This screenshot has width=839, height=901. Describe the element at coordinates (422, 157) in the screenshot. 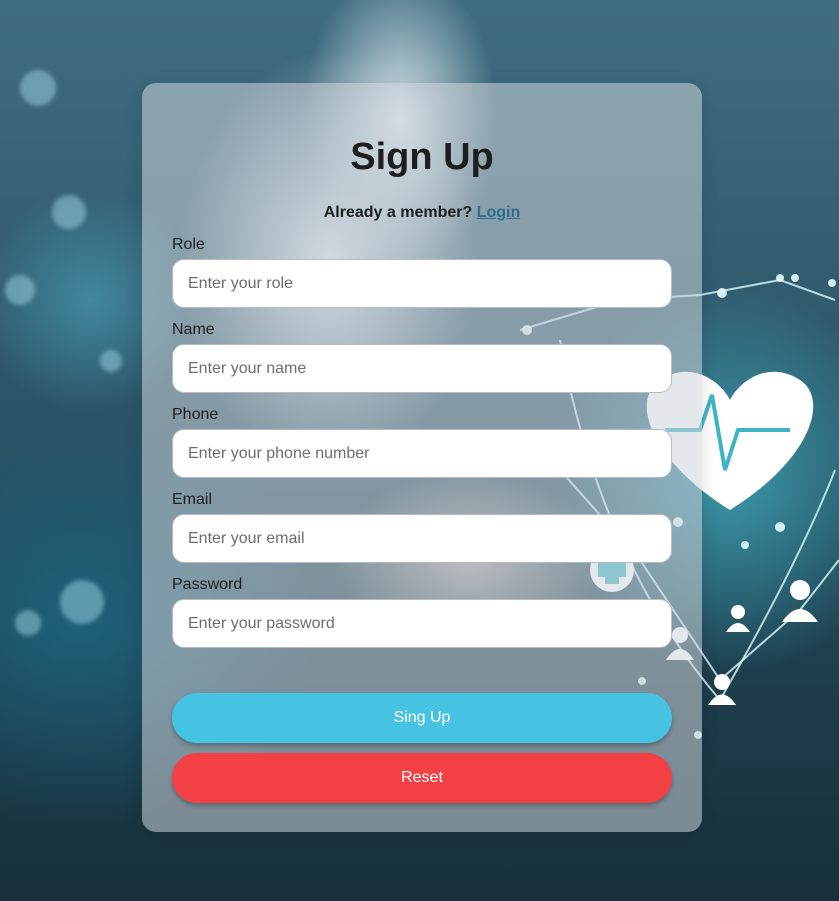

I see `page-title: Sign Up` at that location.